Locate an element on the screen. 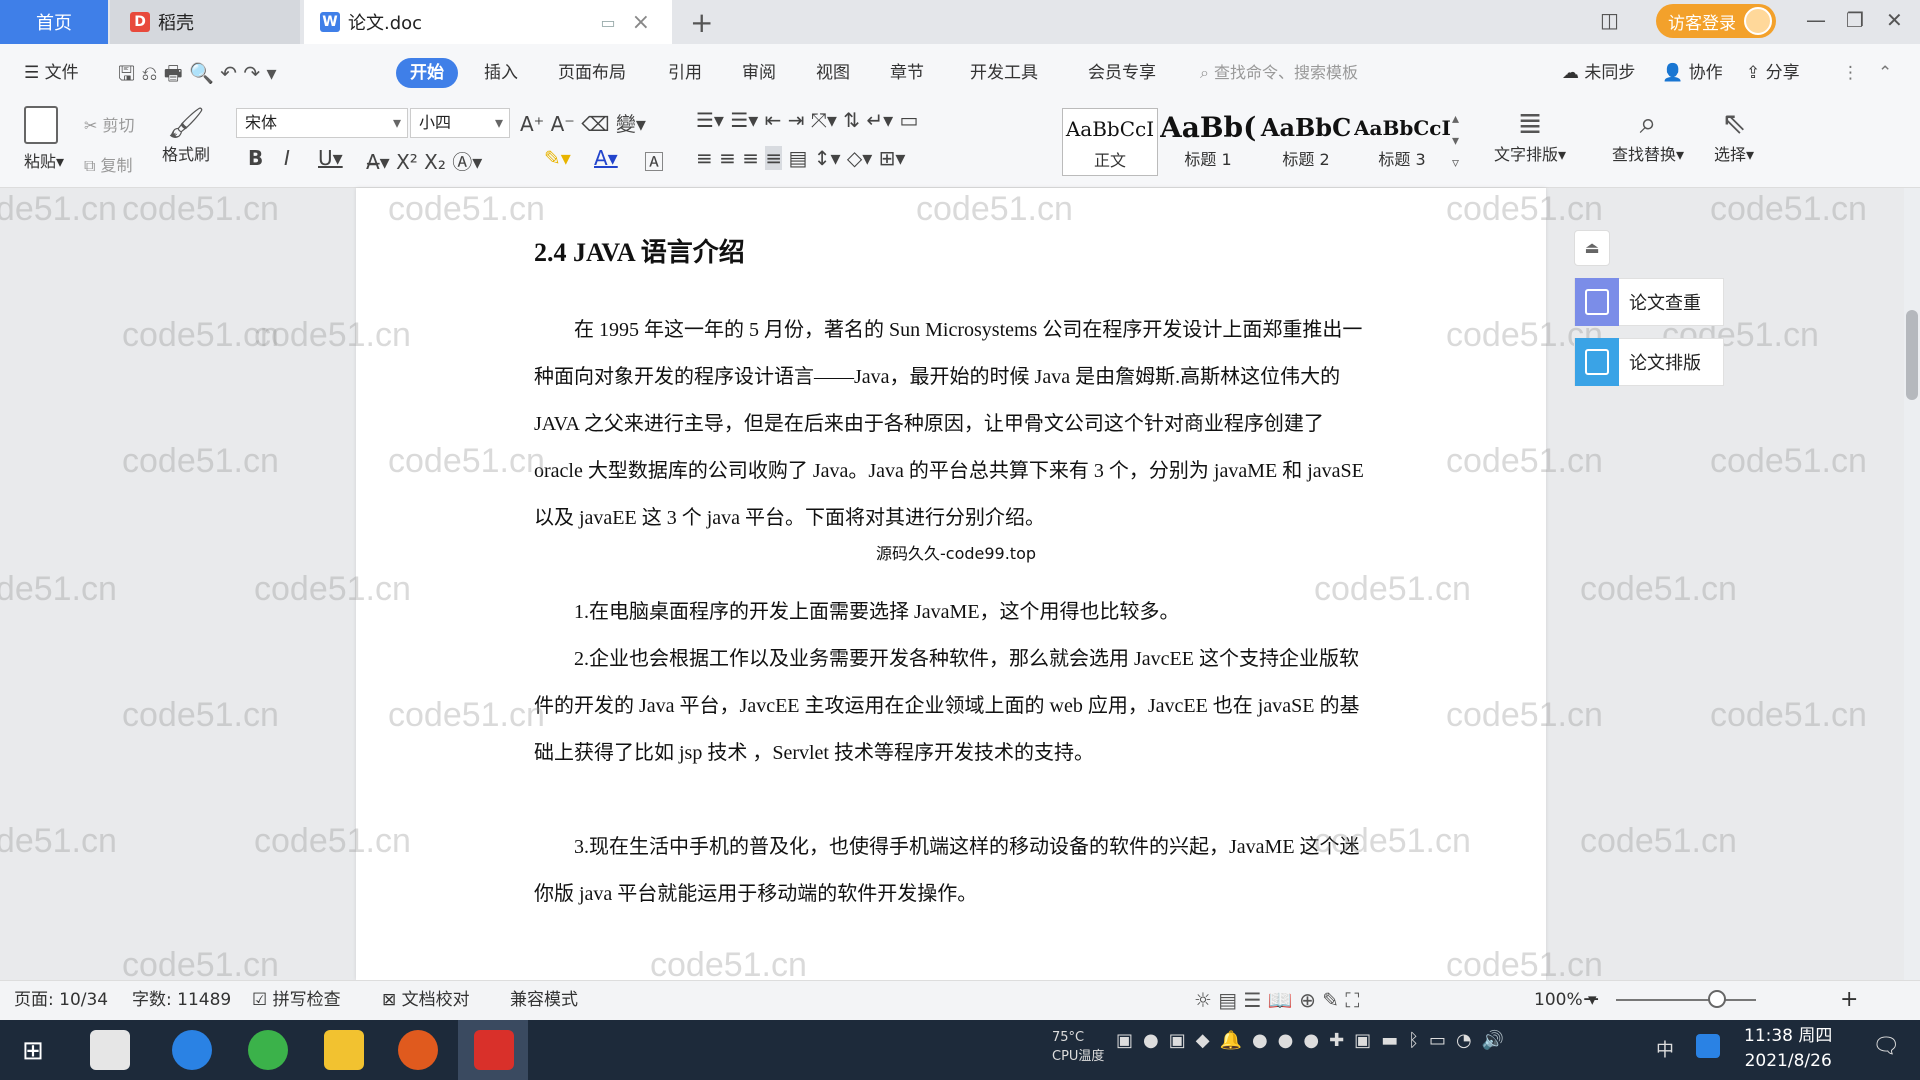 Image resolution: width=1920 pixels, height=1080 pixels. checkbox-icon: ☑ is located at coordinates (262, 1000).